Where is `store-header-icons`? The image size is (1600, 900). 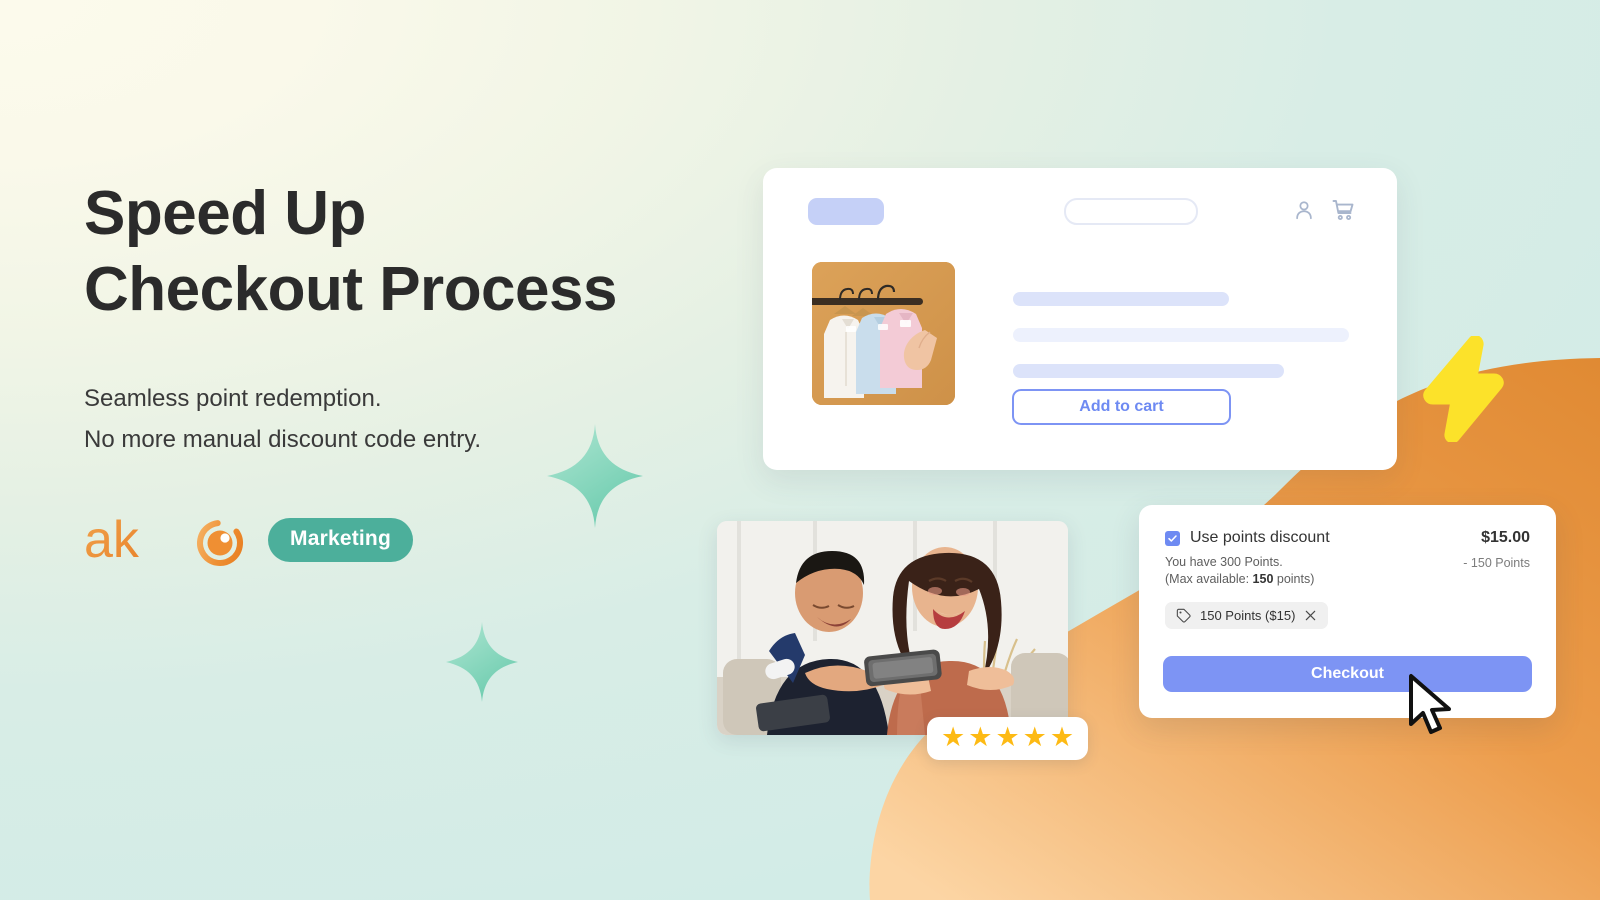
store-header-icons is located at coordinates (1324, 210).